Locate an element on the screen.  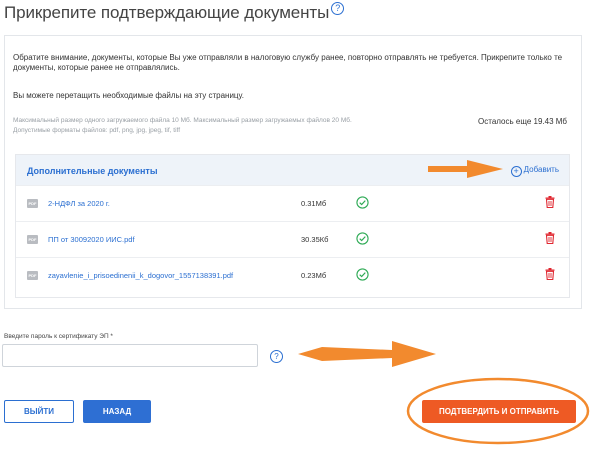
annotation-arrow-password is located at coordinates (367, 354).